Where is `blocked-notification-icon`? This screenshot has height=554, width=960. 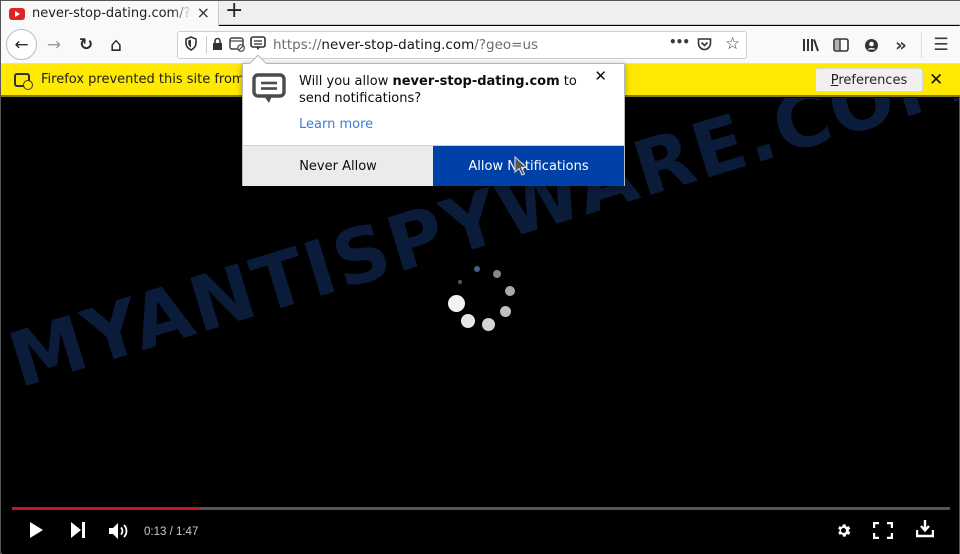 blocked-notification-icon is located at coordinates (23, 81).